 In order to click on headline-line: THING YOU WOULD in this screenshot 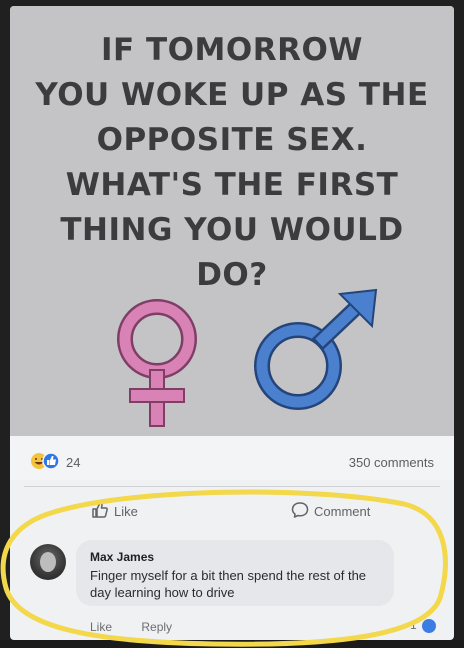, I will do `click(232, 230)`.